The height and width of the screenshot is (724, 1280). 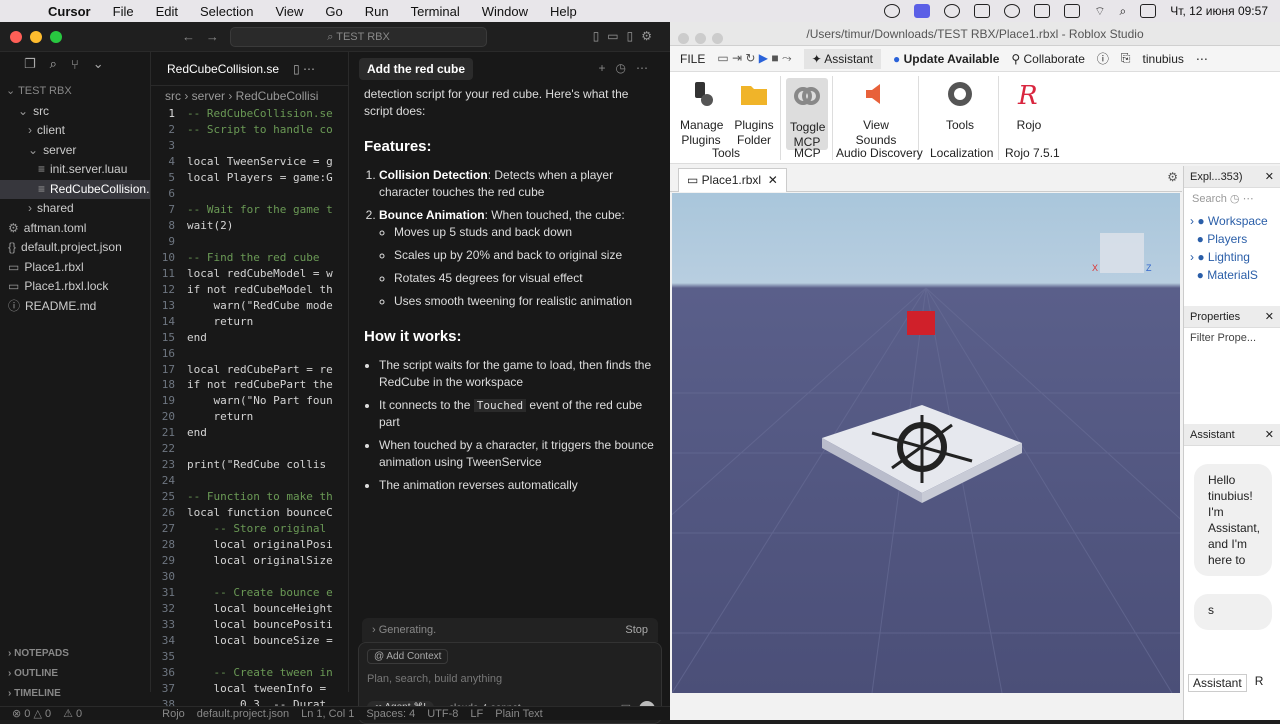 What do you see at coordinates (1232, 435) in the screenshot?
I see `assistant-panel-header: Assistant ✕` at bounding box center [1232, 435].